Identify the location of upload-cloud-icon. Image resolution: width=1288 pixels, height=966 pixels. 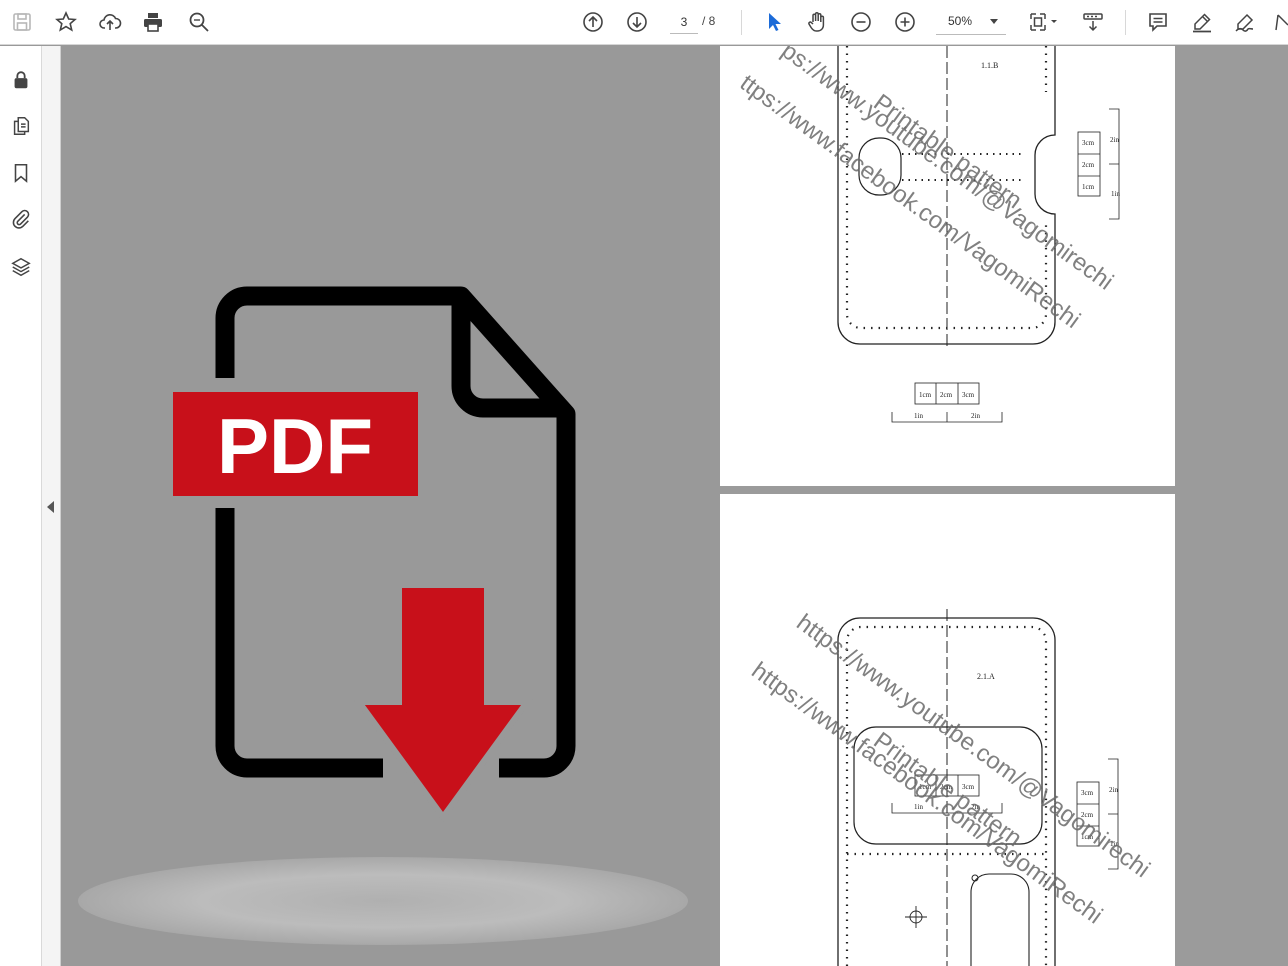
(110, 22).